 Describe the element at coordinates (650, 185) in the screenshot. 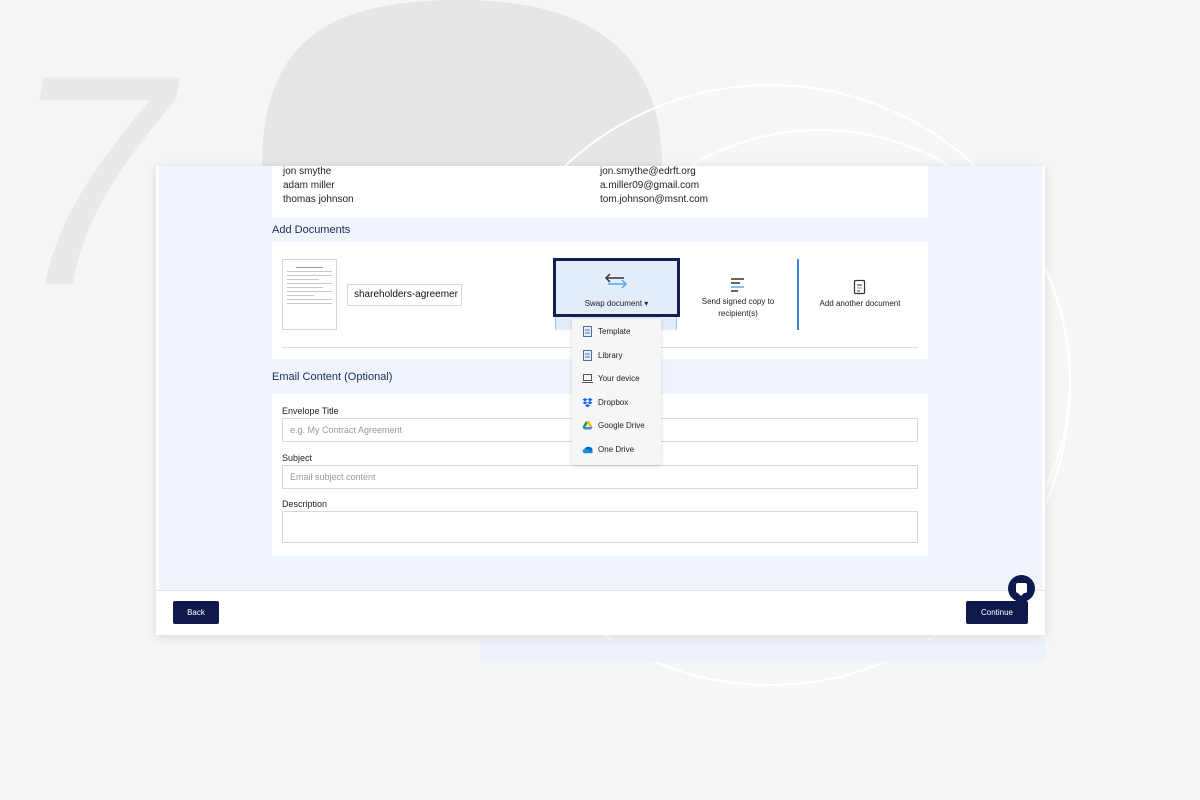

I see `recipient-email: a.miller09@gmail.com` at that location.